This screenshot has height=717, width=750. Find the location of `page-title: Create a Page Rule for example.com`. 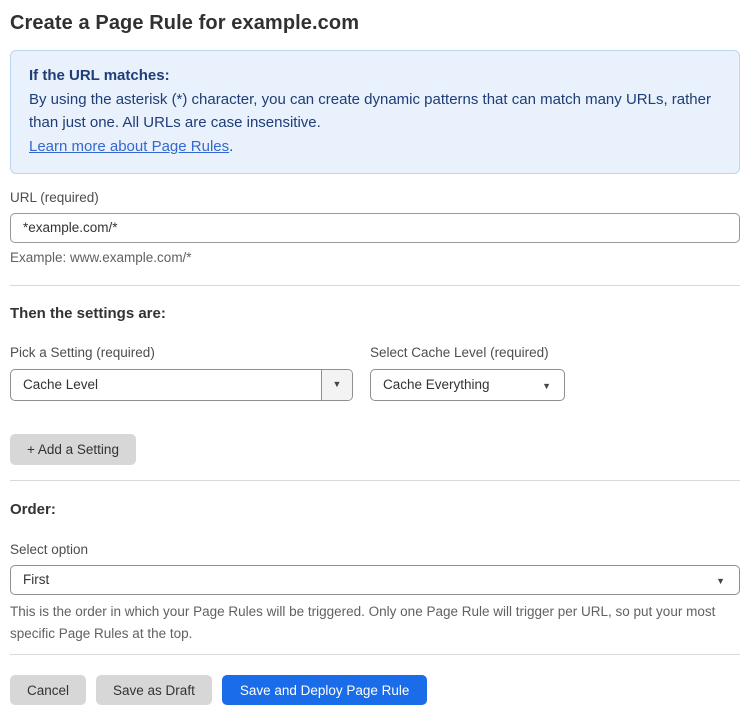

page-title: Create a Page Rule for example.com is located at coordinates (185, 23).